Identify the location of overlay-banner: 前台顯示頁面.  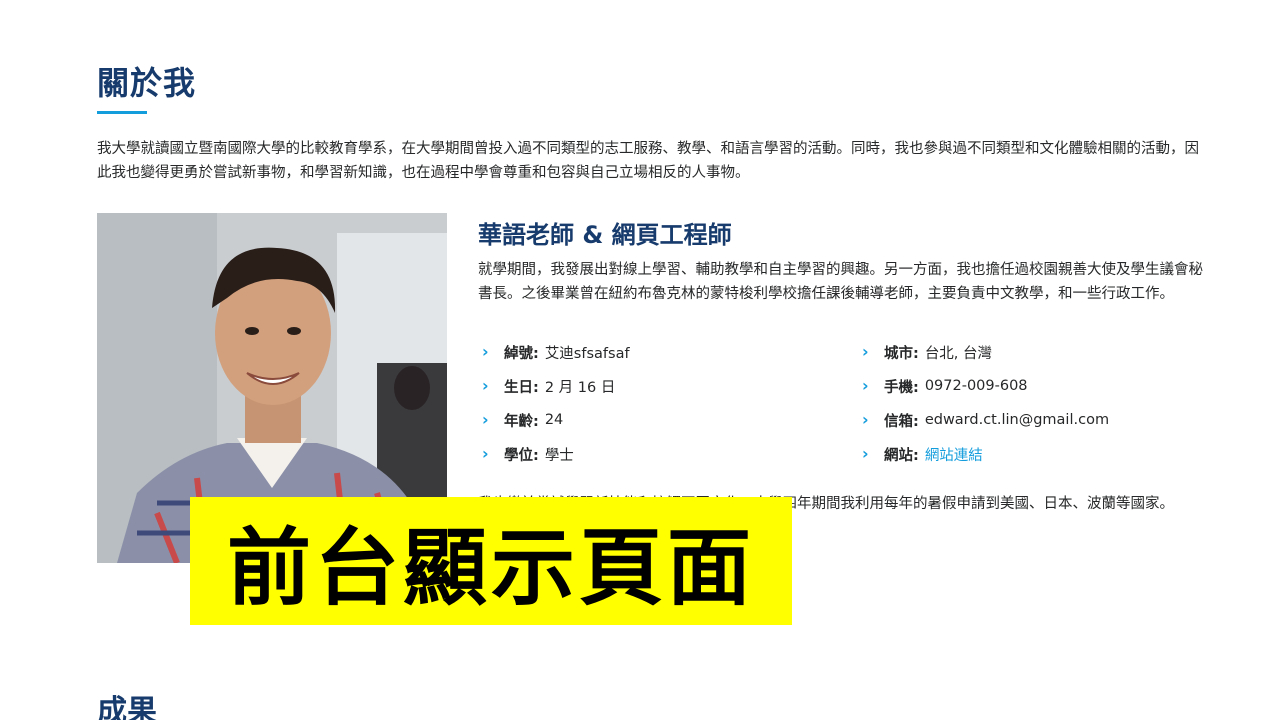
(491, 561).